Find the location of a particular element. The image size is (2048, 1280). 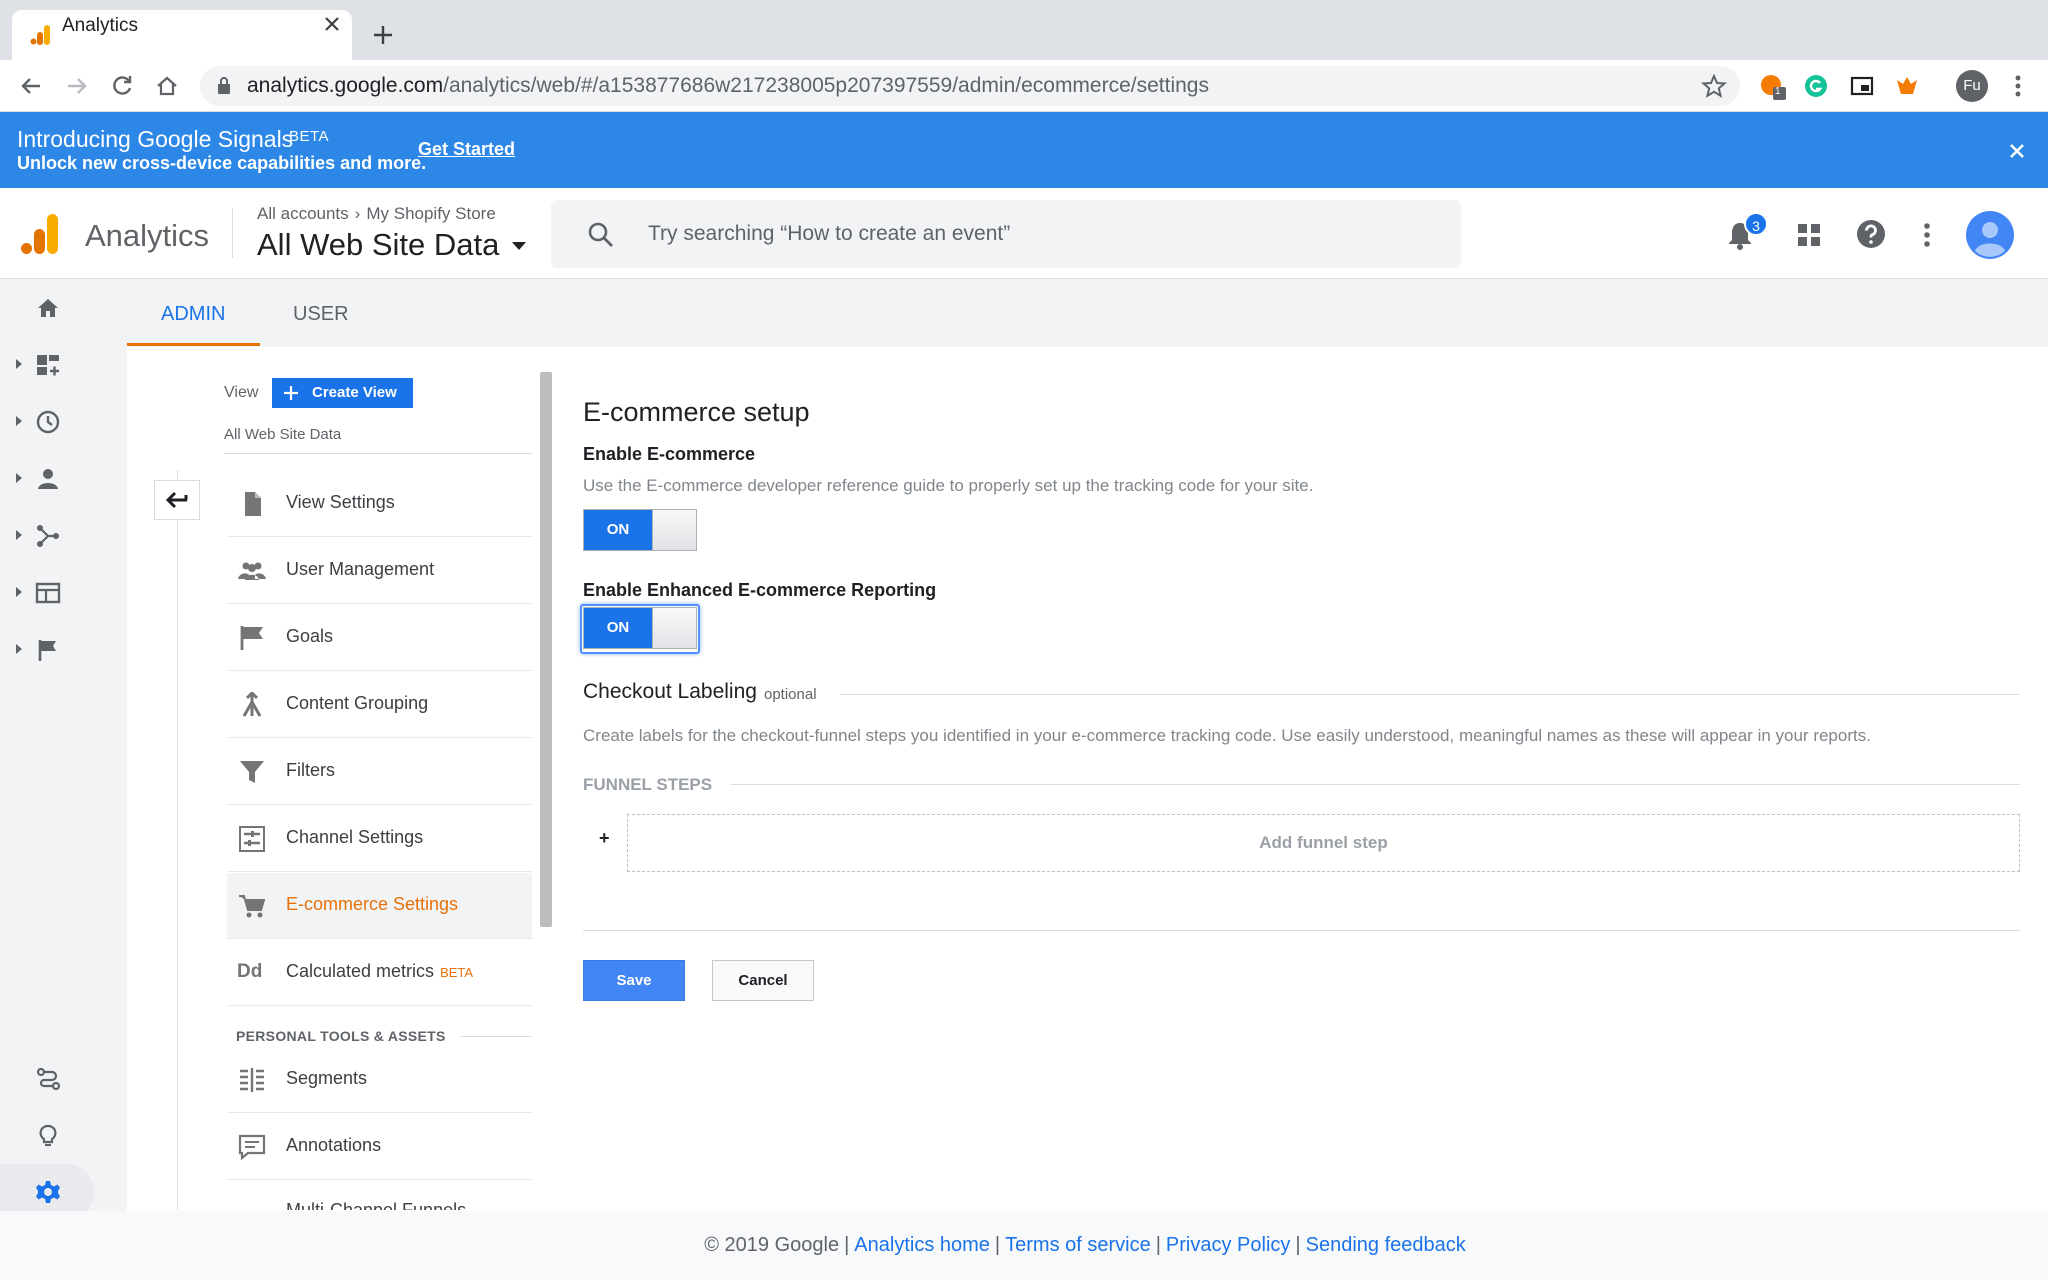

menu-item-label: Goals is located at coordinates (310, 636).